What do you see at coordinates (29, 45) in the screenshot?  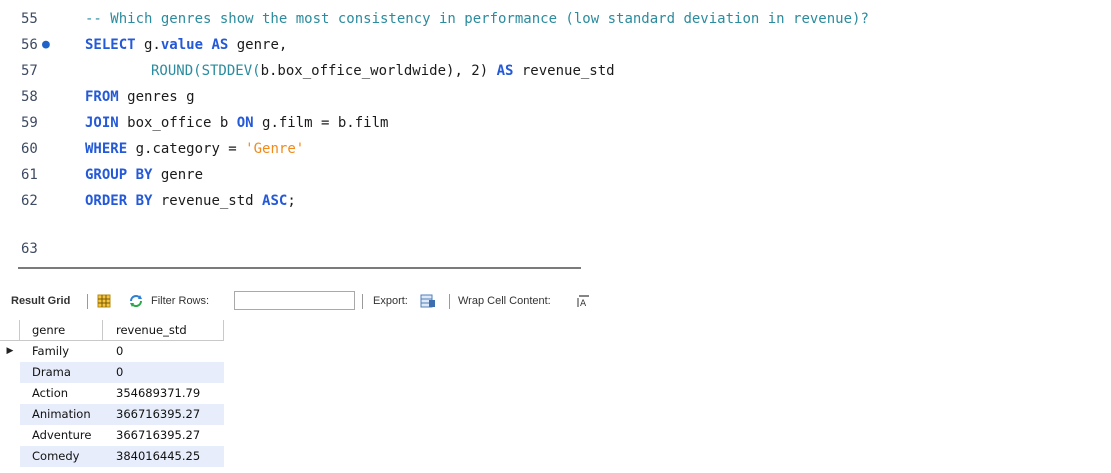 I see `line-number: 56` at bounding box center [29, 45].